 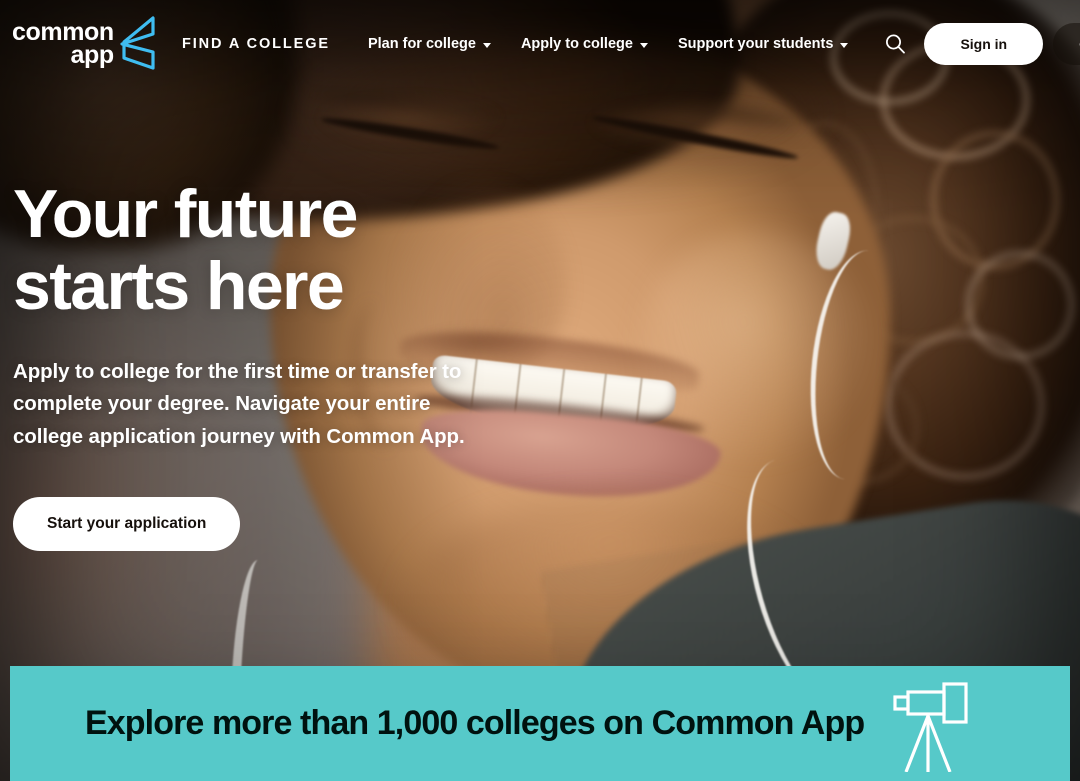 I want to click on common-app-ribbon-mark-icon, so click(x=137, y=43).